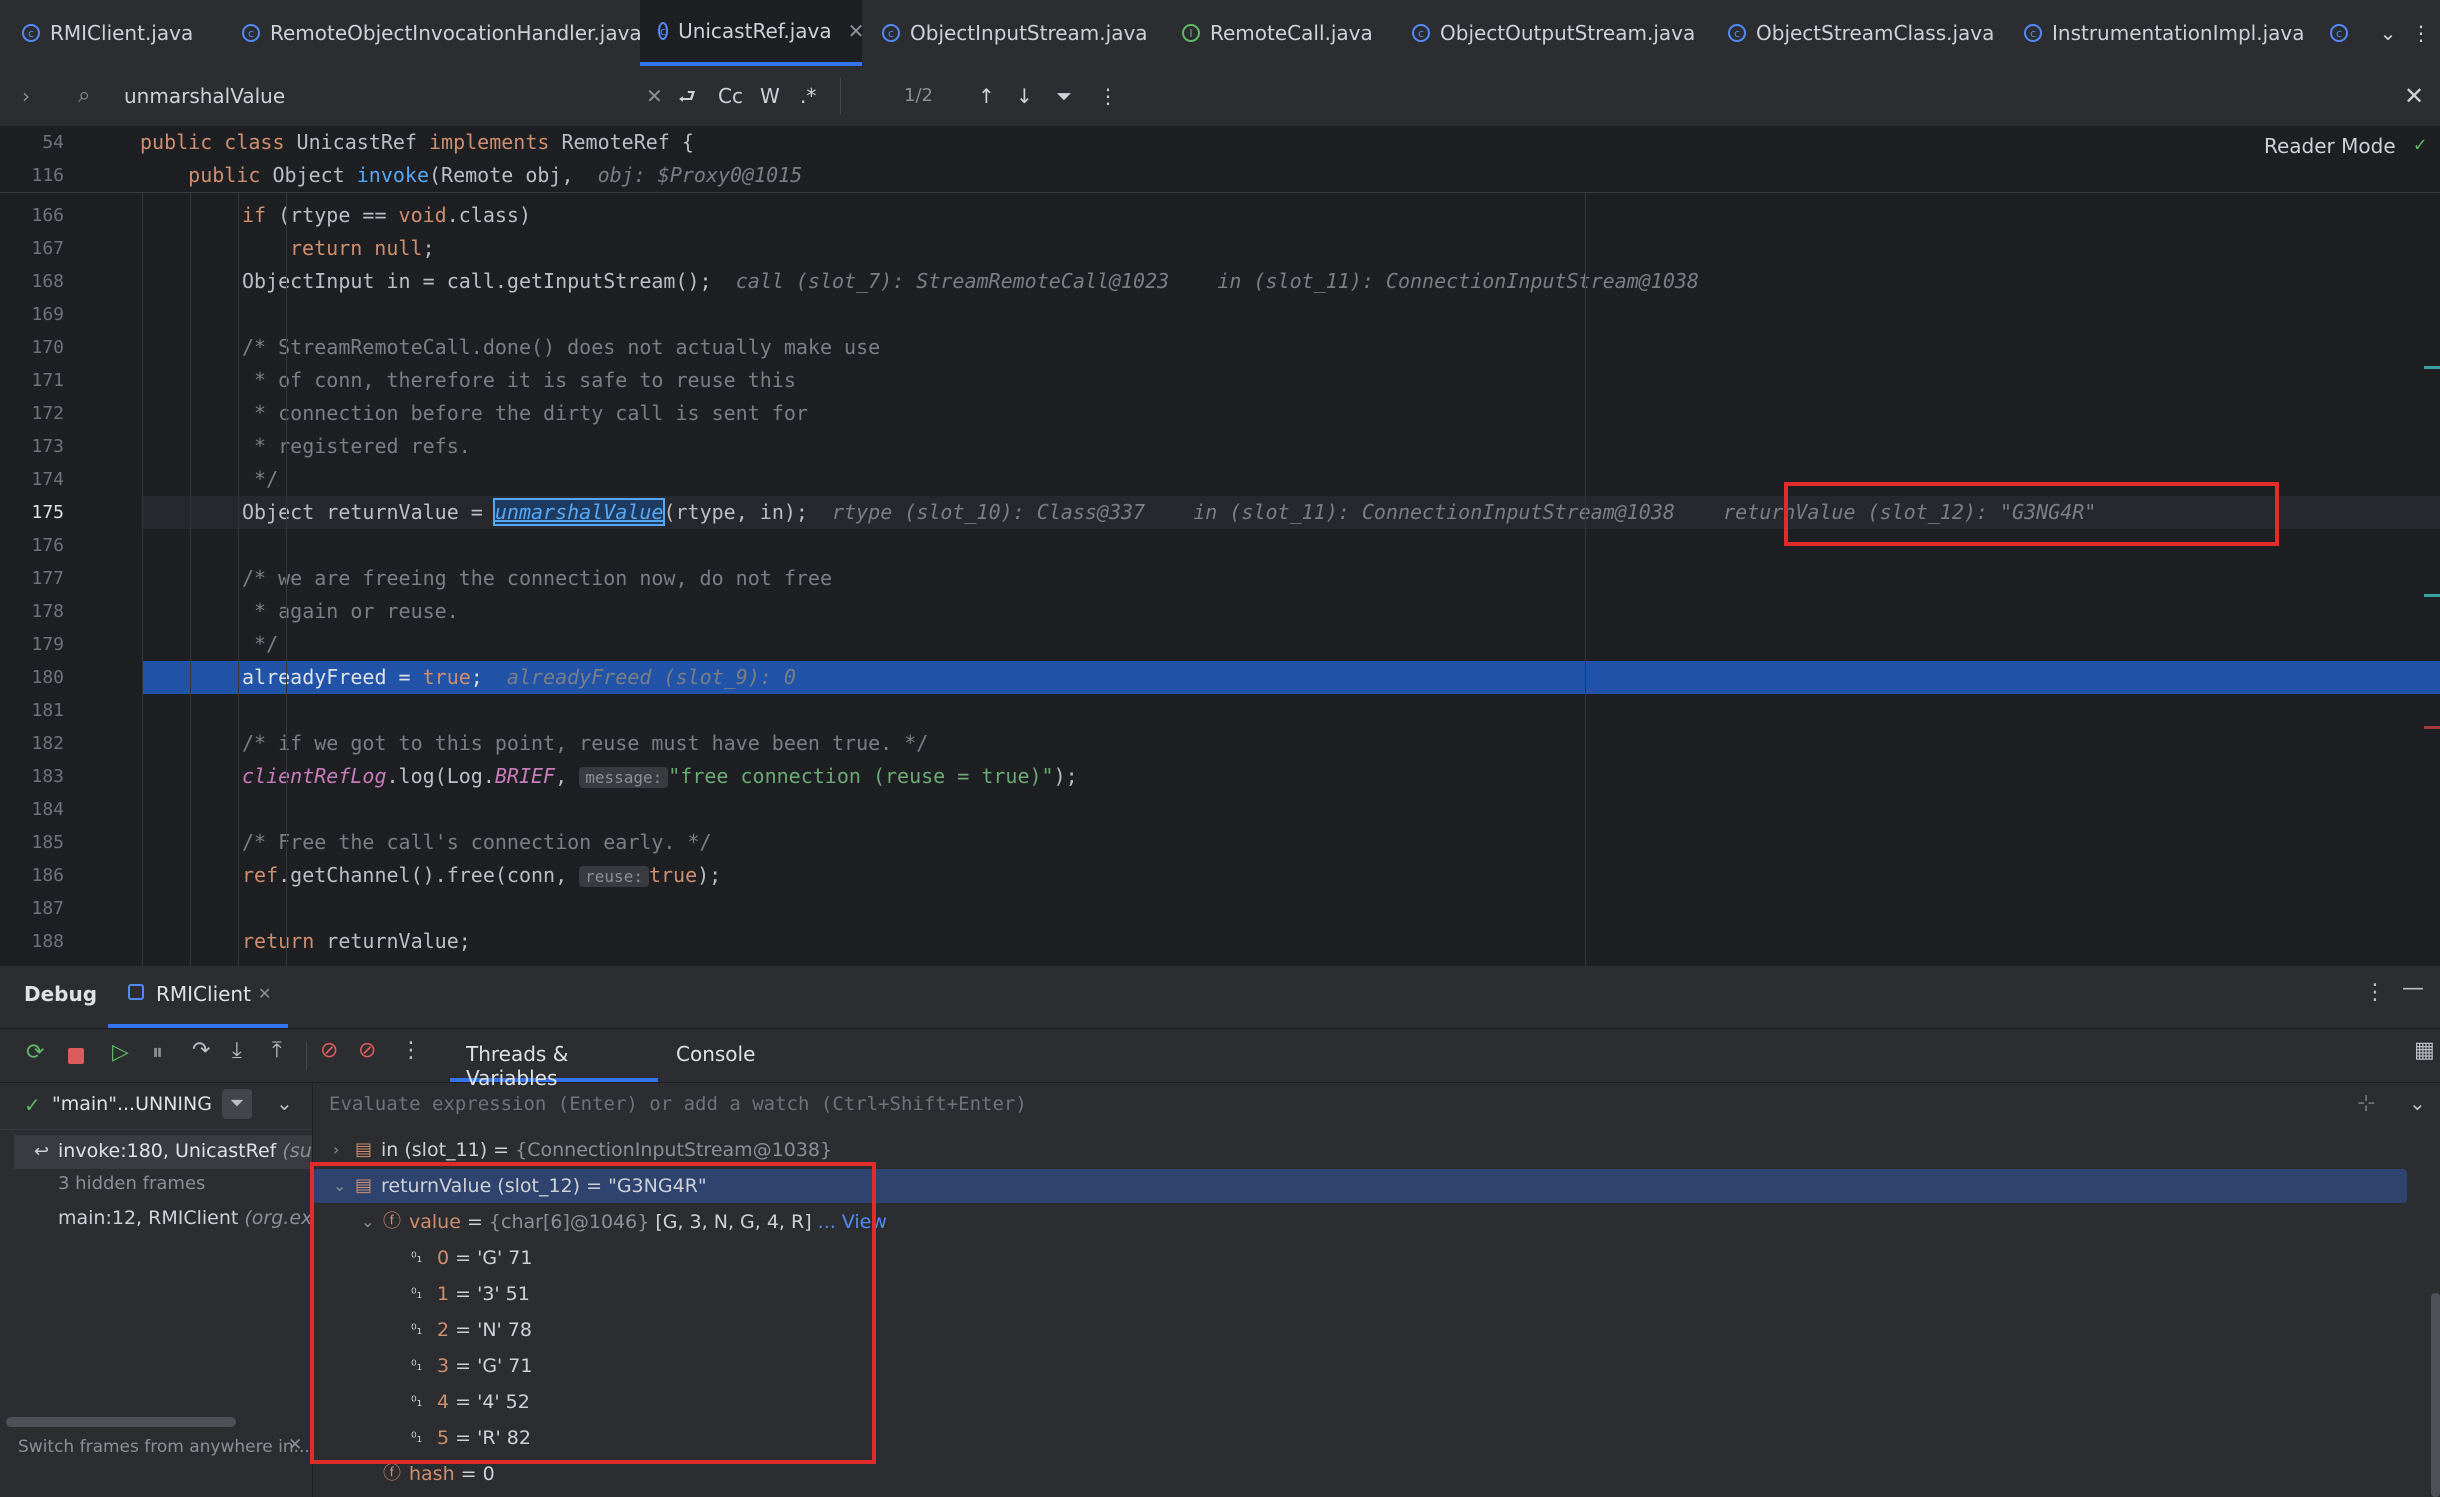  I want to click on pause-icon: ⏸, so click(157, 1052).